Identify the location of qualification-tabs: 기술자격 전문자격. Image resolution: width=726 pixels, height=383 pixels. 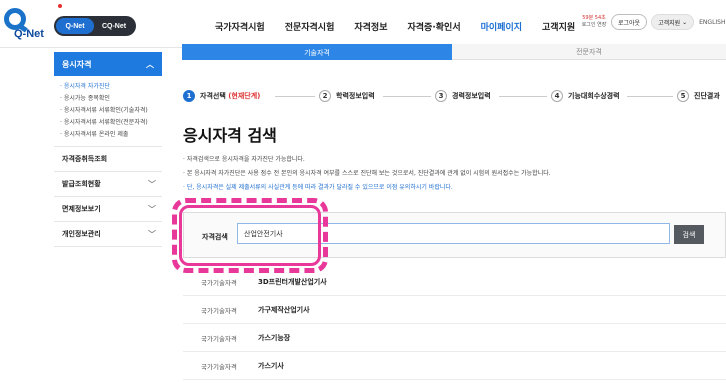
(454, 52).